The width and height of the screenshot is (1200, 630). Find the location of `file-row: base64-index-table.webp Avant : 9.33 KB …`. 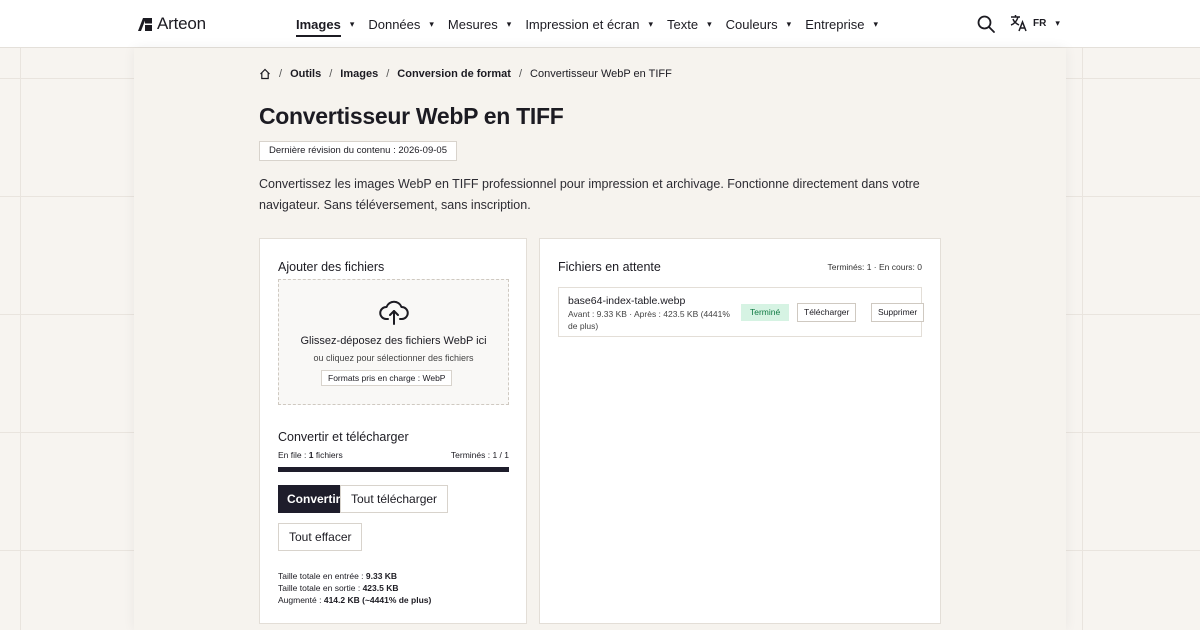

file-row: base64-index-table.webp Avant : 9.33 KB … is located at coordinates (741, 312).